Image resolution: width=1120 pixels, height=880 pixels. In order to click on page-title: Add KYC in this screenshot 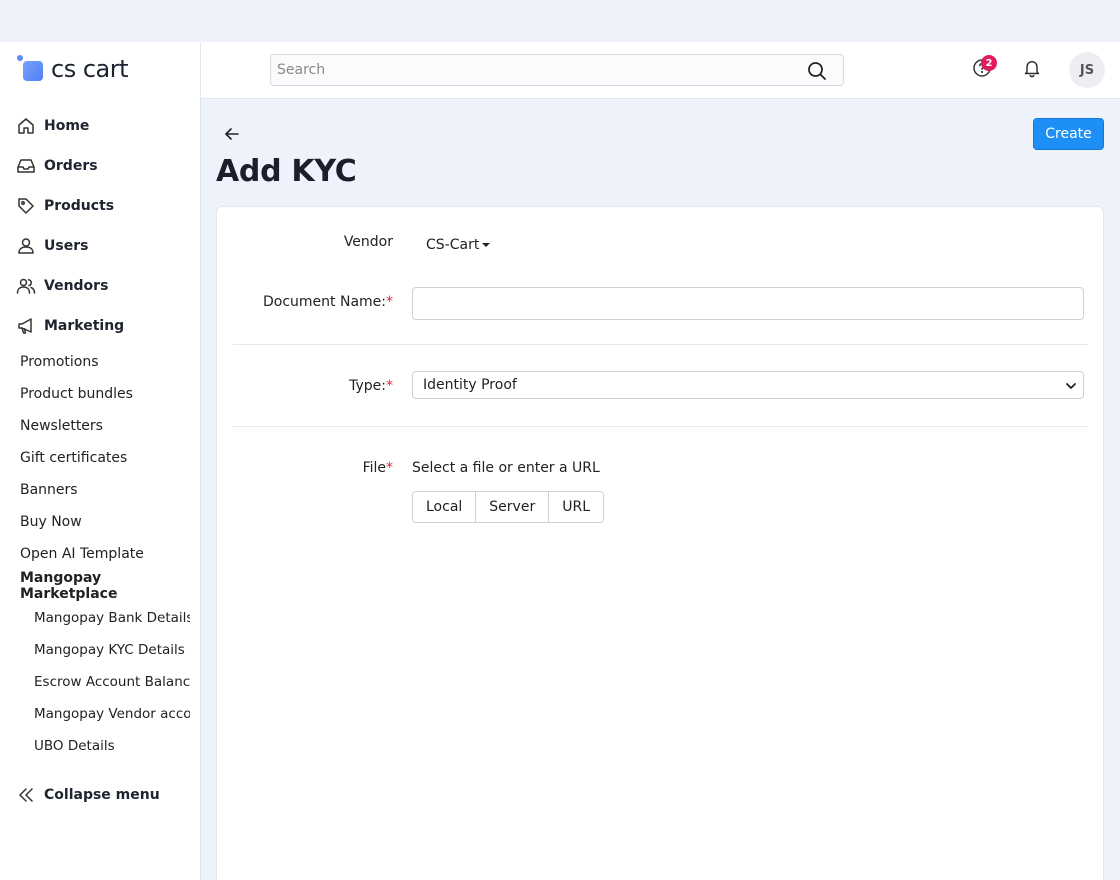, I will do `click(286, 171)`.